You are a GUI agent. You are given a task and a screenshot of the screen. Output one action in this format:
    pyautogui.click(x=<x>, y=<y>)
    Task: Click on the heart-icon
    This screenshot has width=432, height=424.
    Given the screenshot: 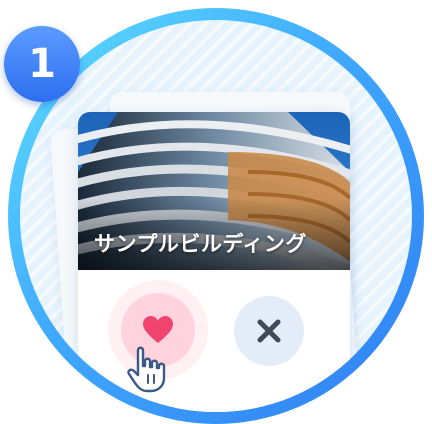 What is the action you would take?
    pyautogui.click(x=158, y=329)
    